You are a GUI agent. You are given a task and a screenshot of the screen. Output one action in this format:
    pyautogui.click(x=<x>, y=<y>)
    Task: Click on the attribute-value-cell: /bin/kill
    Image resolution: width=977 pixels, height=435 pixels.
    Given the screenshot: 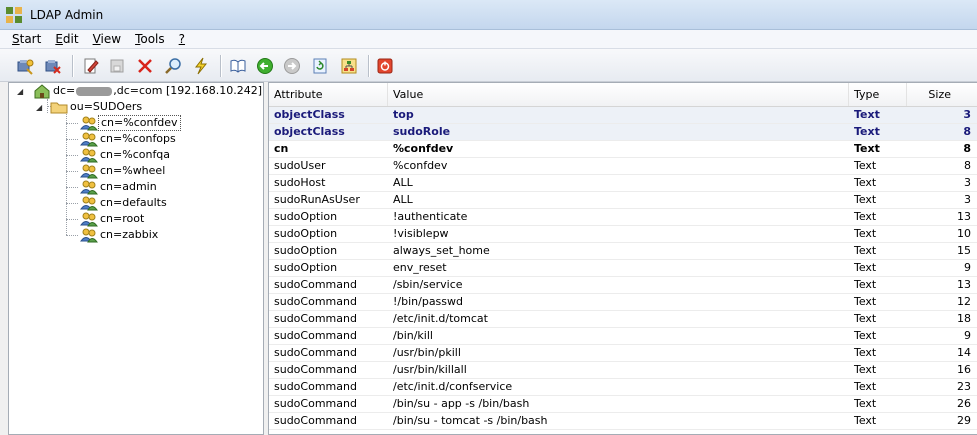 What is the action you would take?
    pyautogui.click(x=413, y=335)
    